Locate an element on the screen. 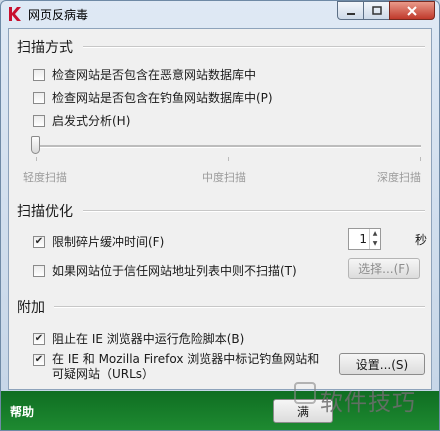 This screenshot has width=440, height=431. buffer-time-value: 1 is located at coordinates (363, 239).